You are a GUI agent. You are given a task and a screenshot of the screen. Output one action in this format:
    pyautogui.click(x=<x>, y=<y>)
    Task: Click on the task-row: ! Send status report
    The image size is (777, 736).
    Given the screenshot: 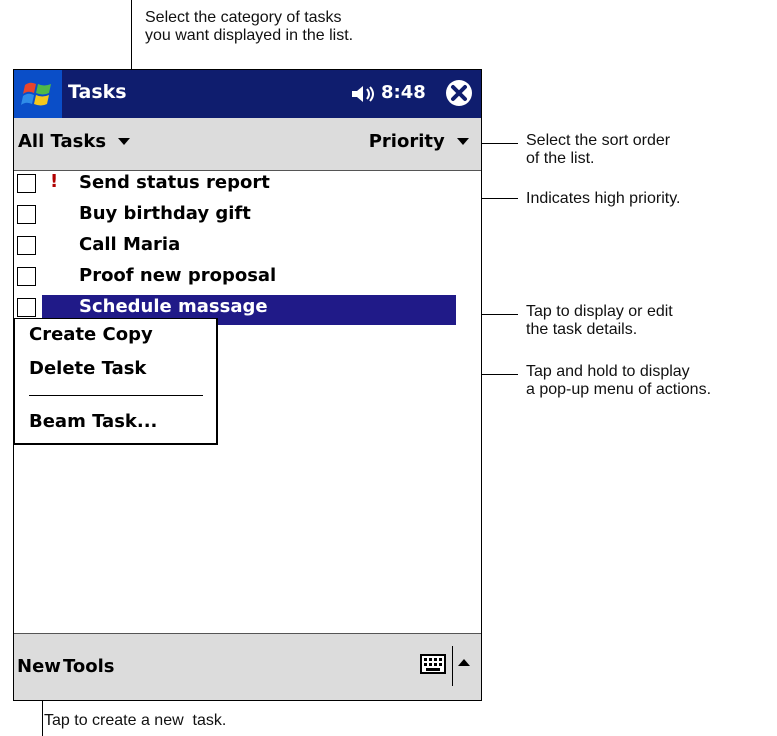 What is the action you would take?
    pyautogui.click(x=247, y=186)
    